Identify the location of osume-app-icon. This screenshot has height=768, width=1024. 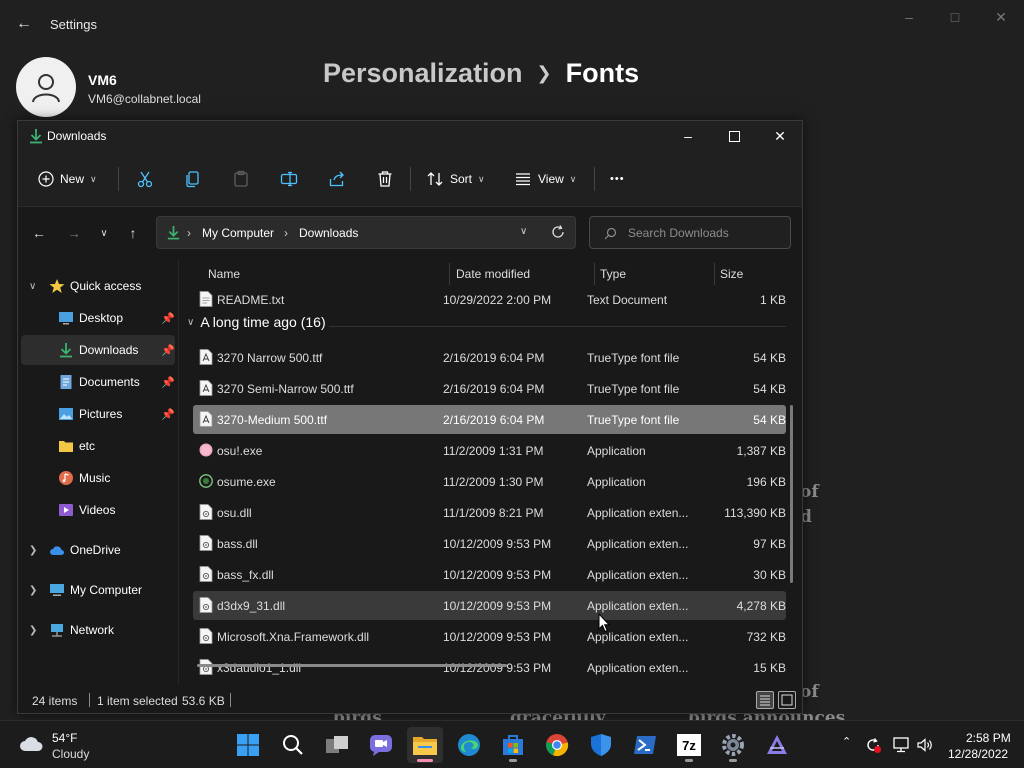
(206, 481).